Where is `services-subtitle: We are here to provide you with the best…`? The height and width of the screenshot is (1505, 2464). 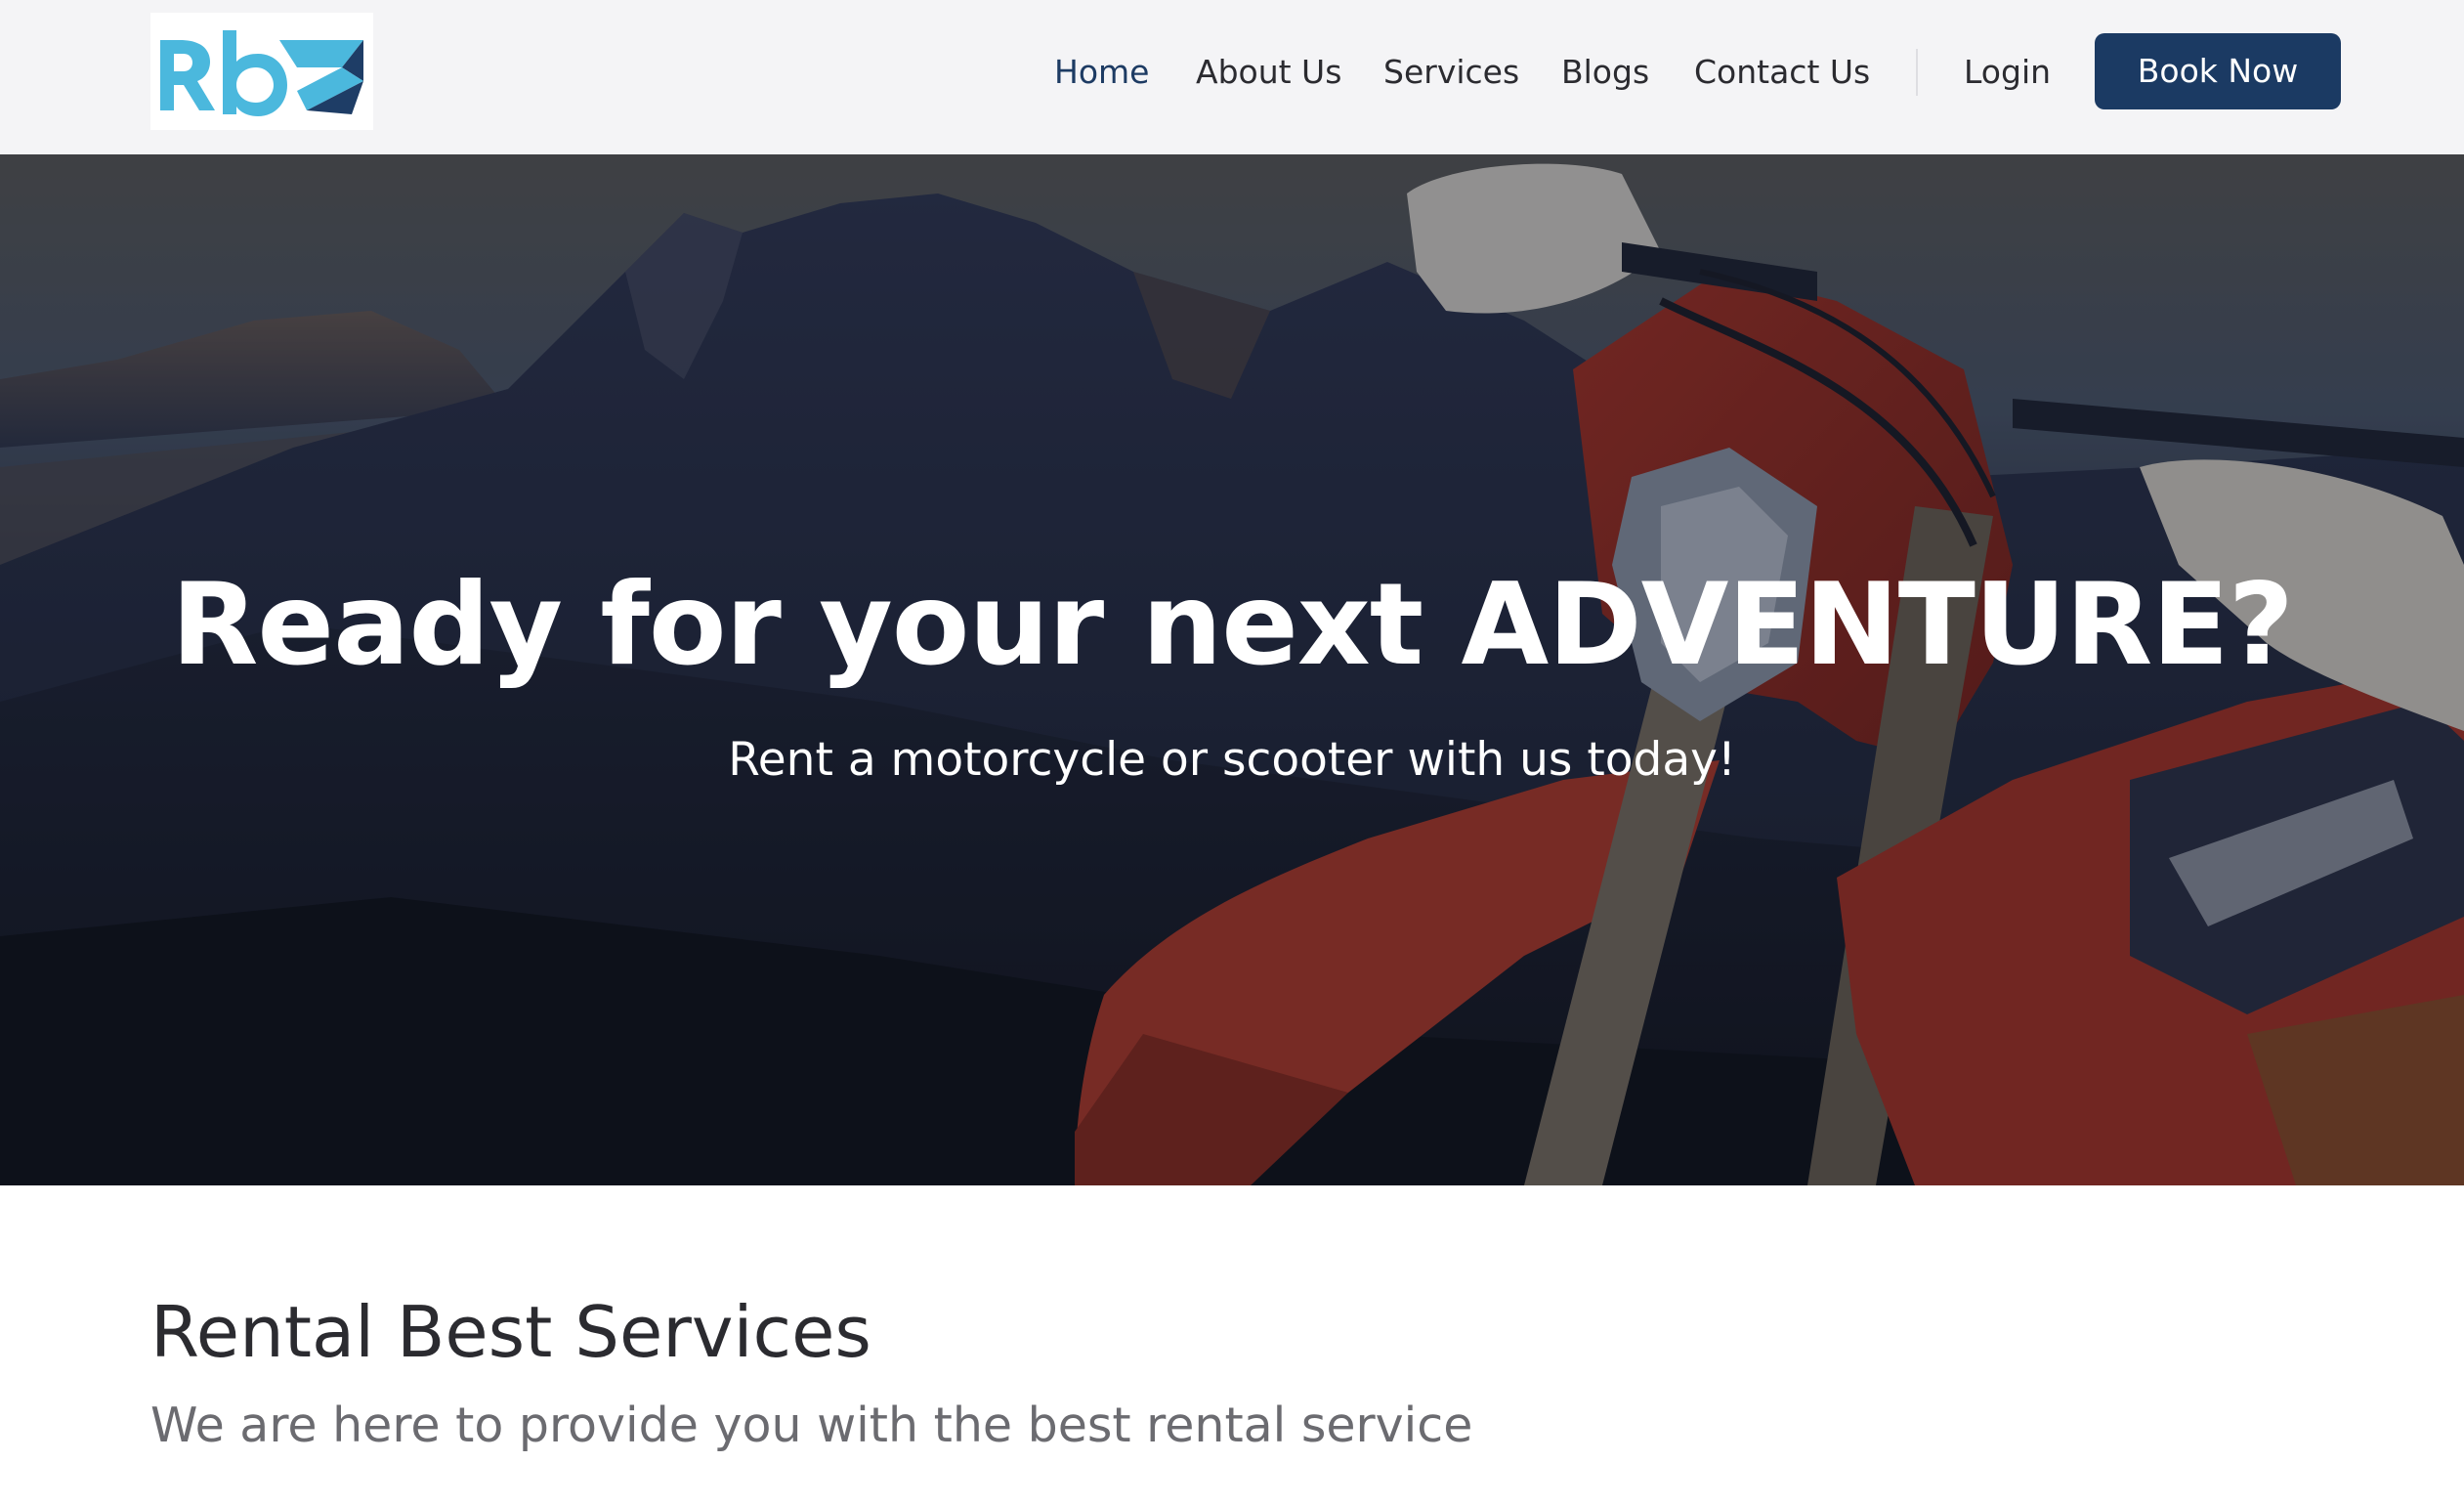
services-subtitle: We are here to provide you with the best… is located at coordinates (811, 1425).